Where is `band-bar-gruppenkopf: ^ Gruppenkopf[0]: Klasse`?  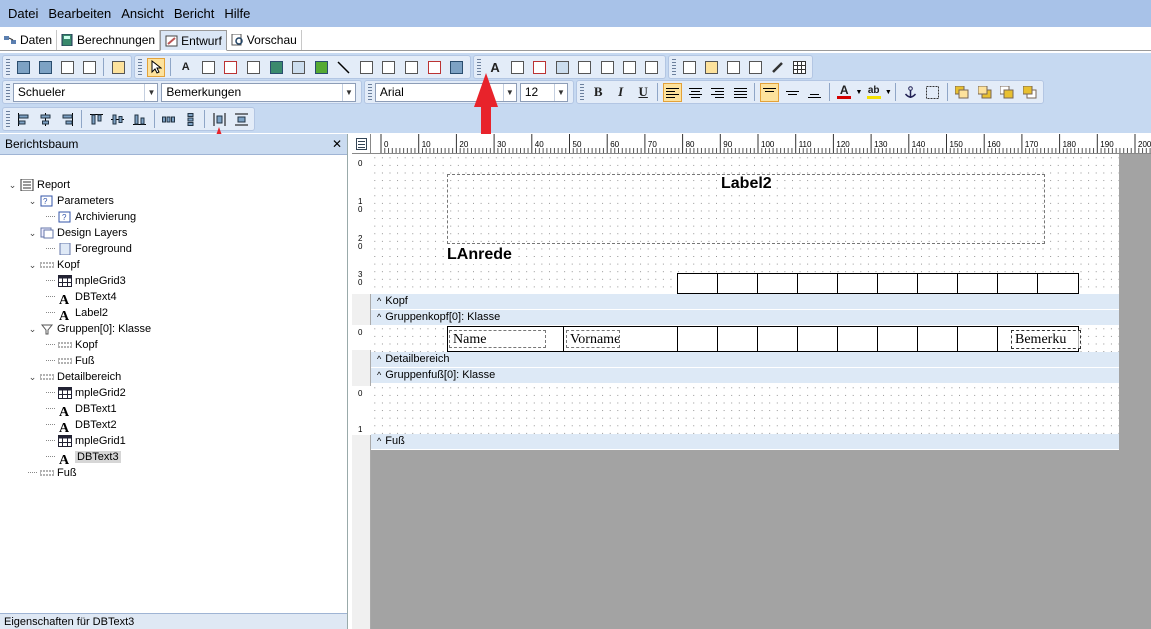 band-bar-gruppenkopf: ^ Gruppenkopf[0]: Klasse is located at coordinates (745, 317).